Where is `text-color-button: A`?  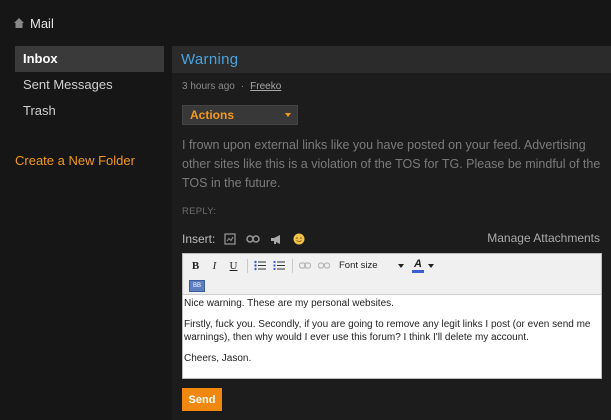
text-color-button: A is located at coordinates (423, 266).